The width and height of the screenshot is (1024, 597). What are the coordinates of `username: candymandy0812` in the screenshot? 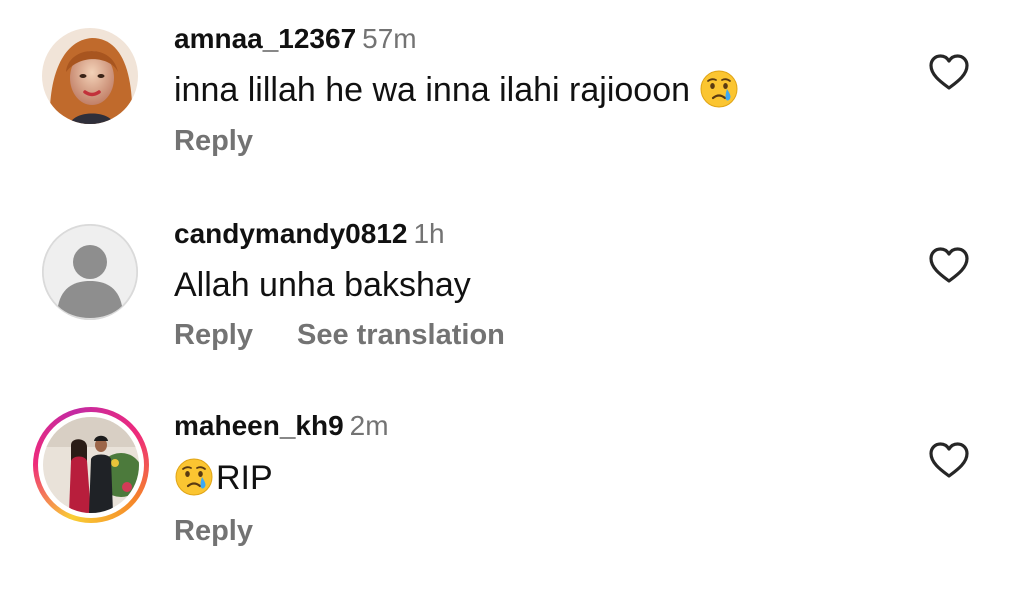 It's located at (290, 233).